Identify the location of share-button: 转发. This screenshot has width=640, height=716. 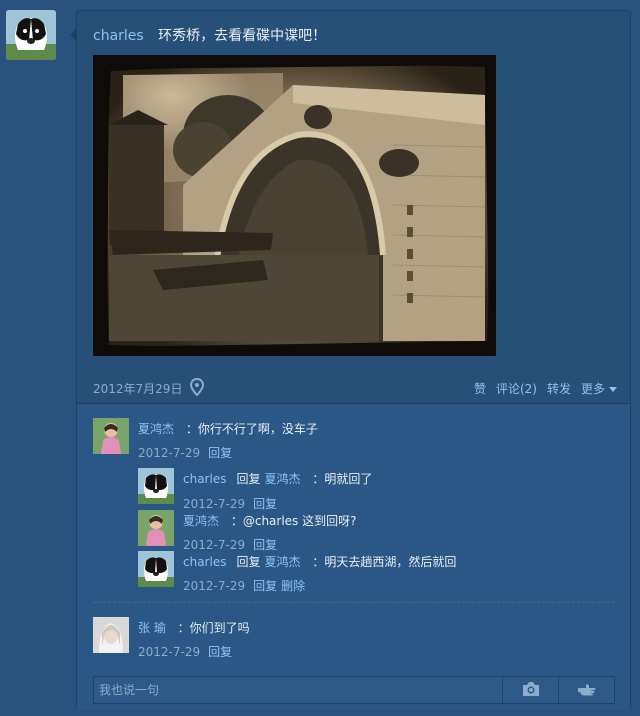
(559, 388).